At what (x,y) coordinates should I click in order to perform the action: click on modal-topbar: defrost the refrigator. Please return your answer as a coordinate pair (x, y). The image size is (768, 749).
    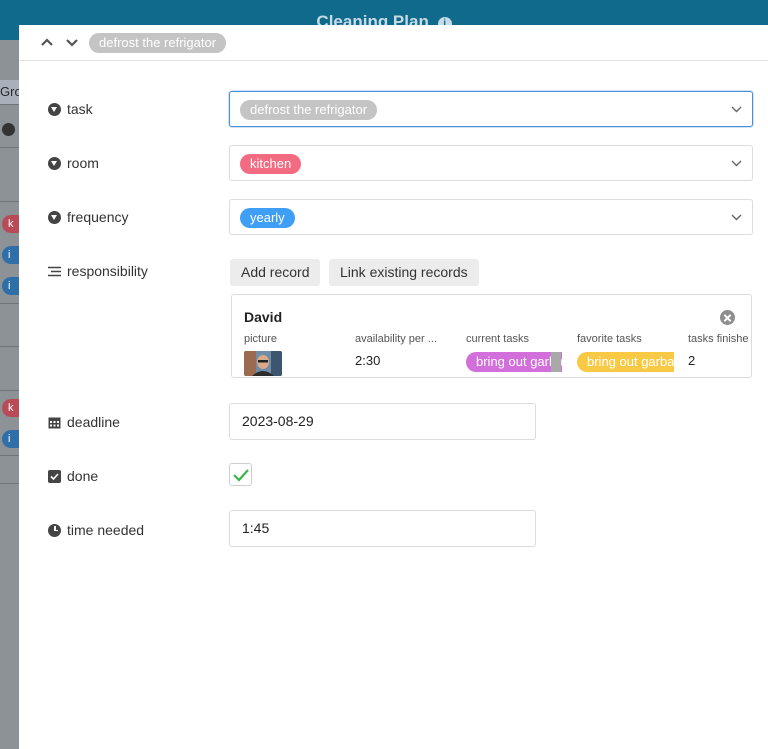
    Looking at the image, I should click on (393, 43).